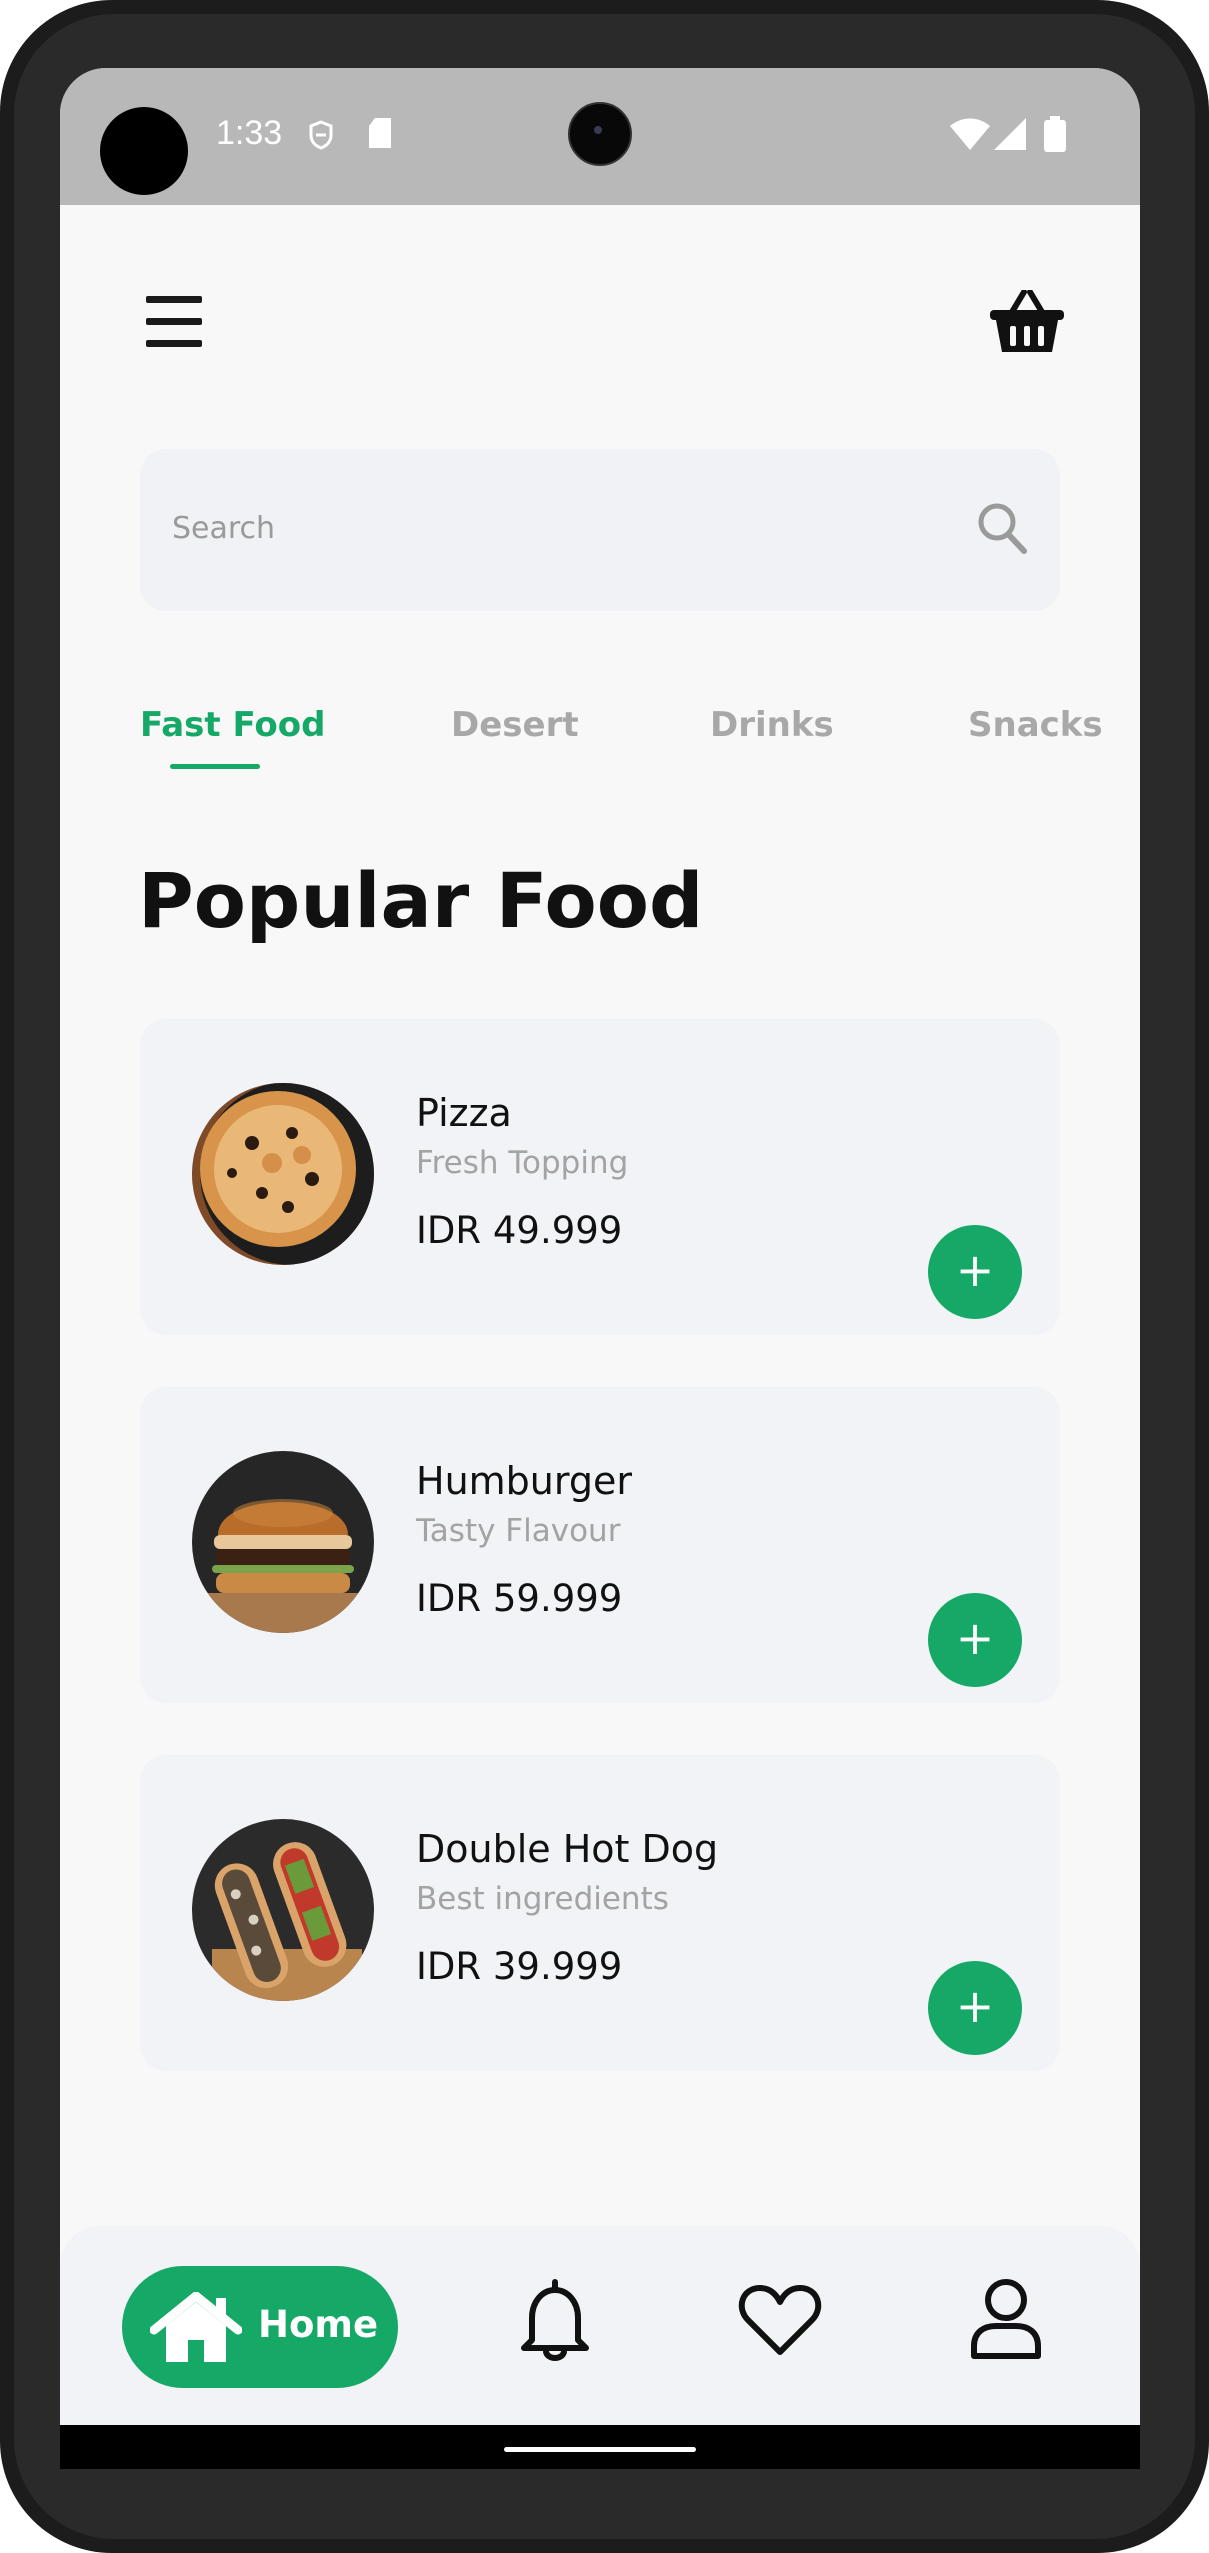  Describe the element at coordinates (518, 1531) in the screenshot. I see `food-subtitle: Tasty Flavour` at that location.